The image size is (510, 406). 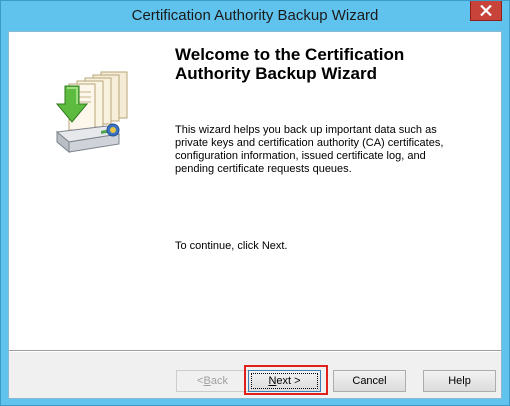 I want to click on continue-instruction: To continue, click Next., so click(x=231, y=246).